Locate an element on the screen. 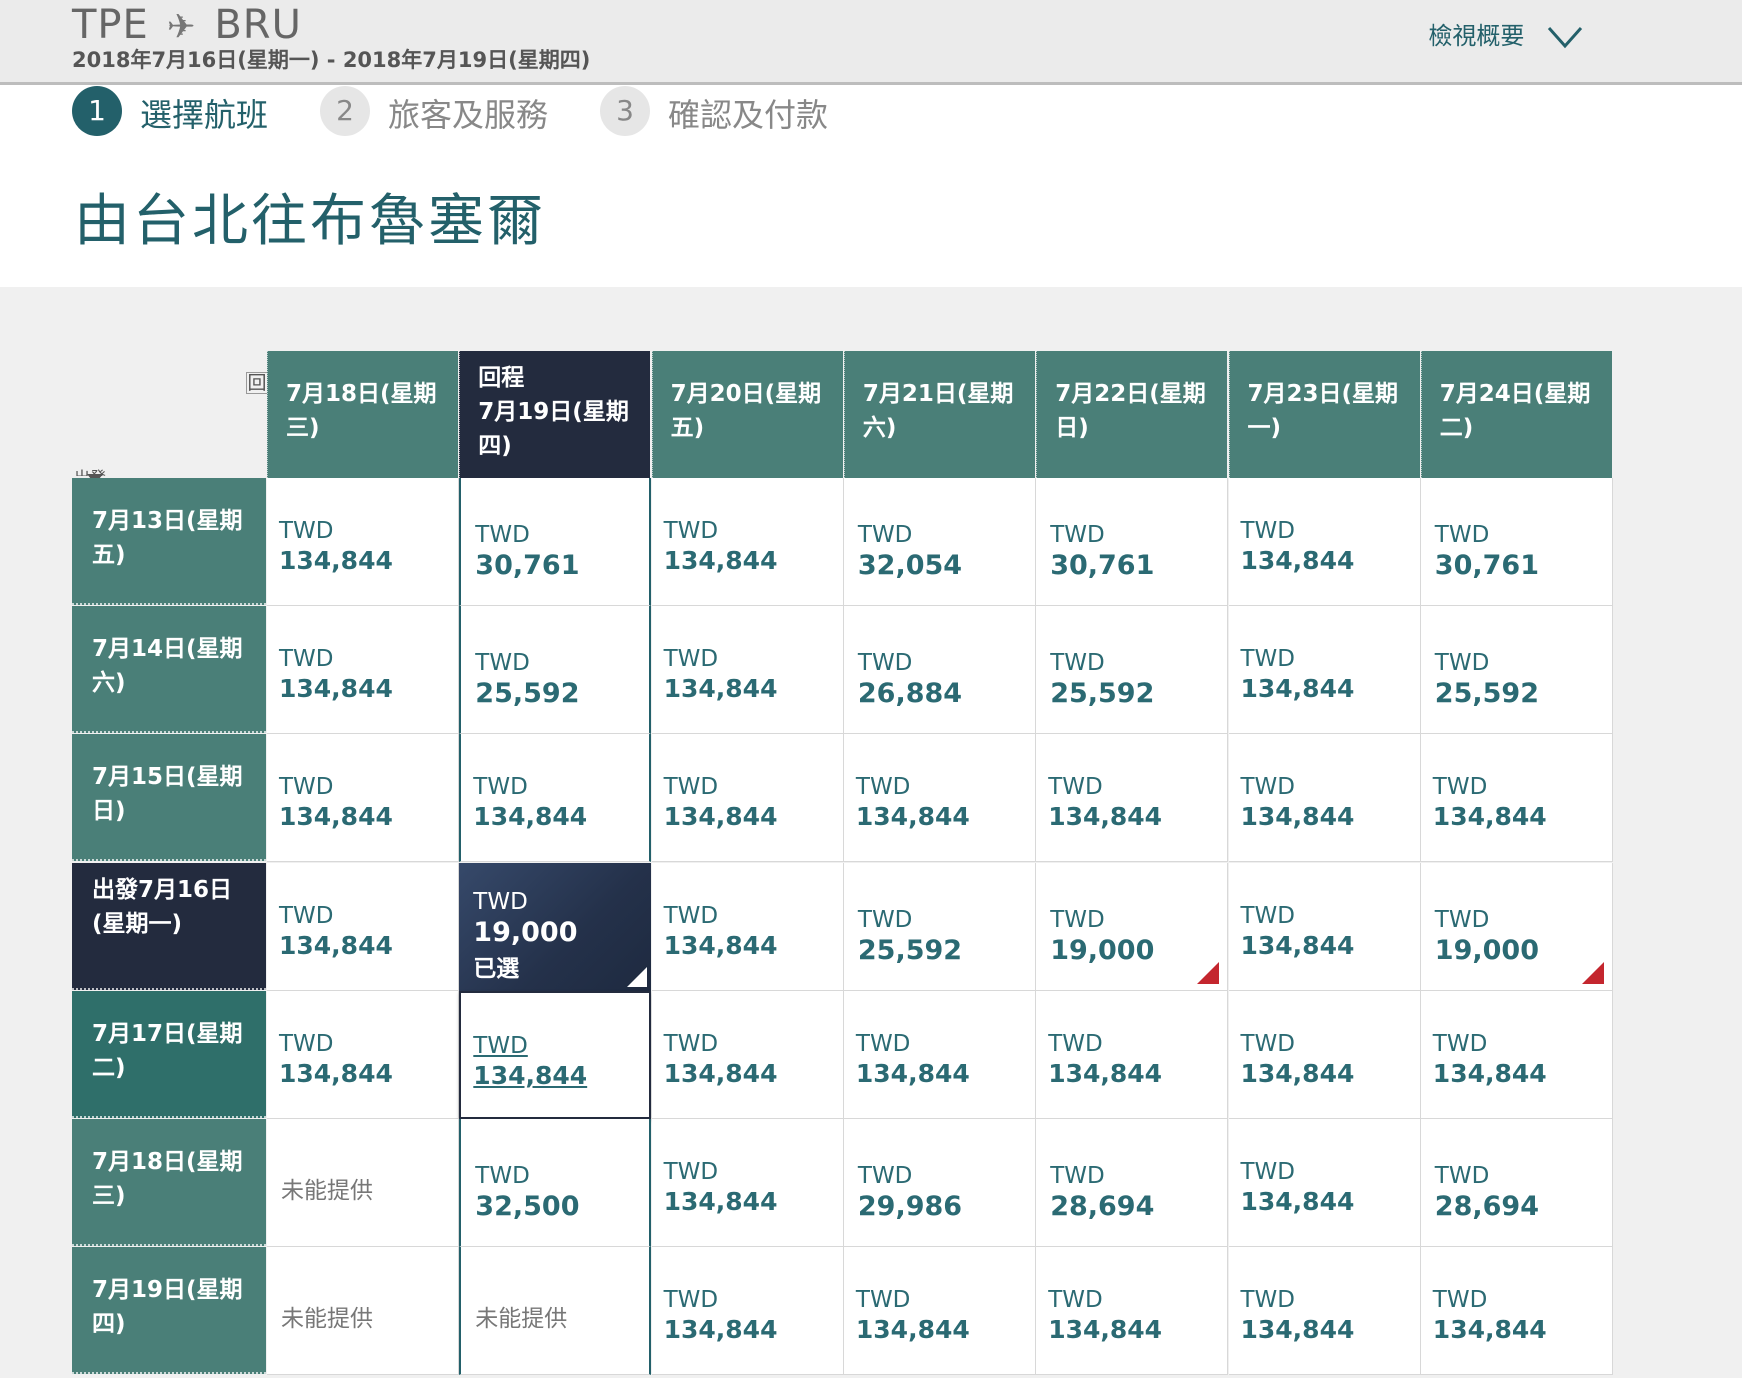 Image resolution: width=1742 pixels, height=1378 pixels. fare-amount: 30,761 is located at coordinates (1486, 565).